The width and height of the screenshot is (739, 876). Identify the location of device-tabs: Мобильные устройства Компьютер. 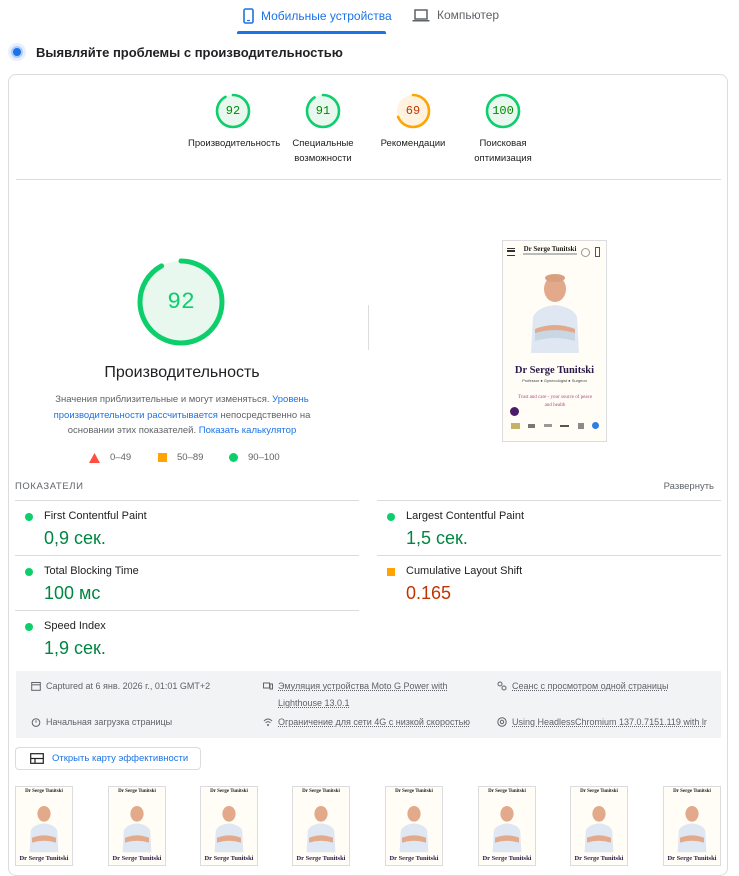
(369, 18).